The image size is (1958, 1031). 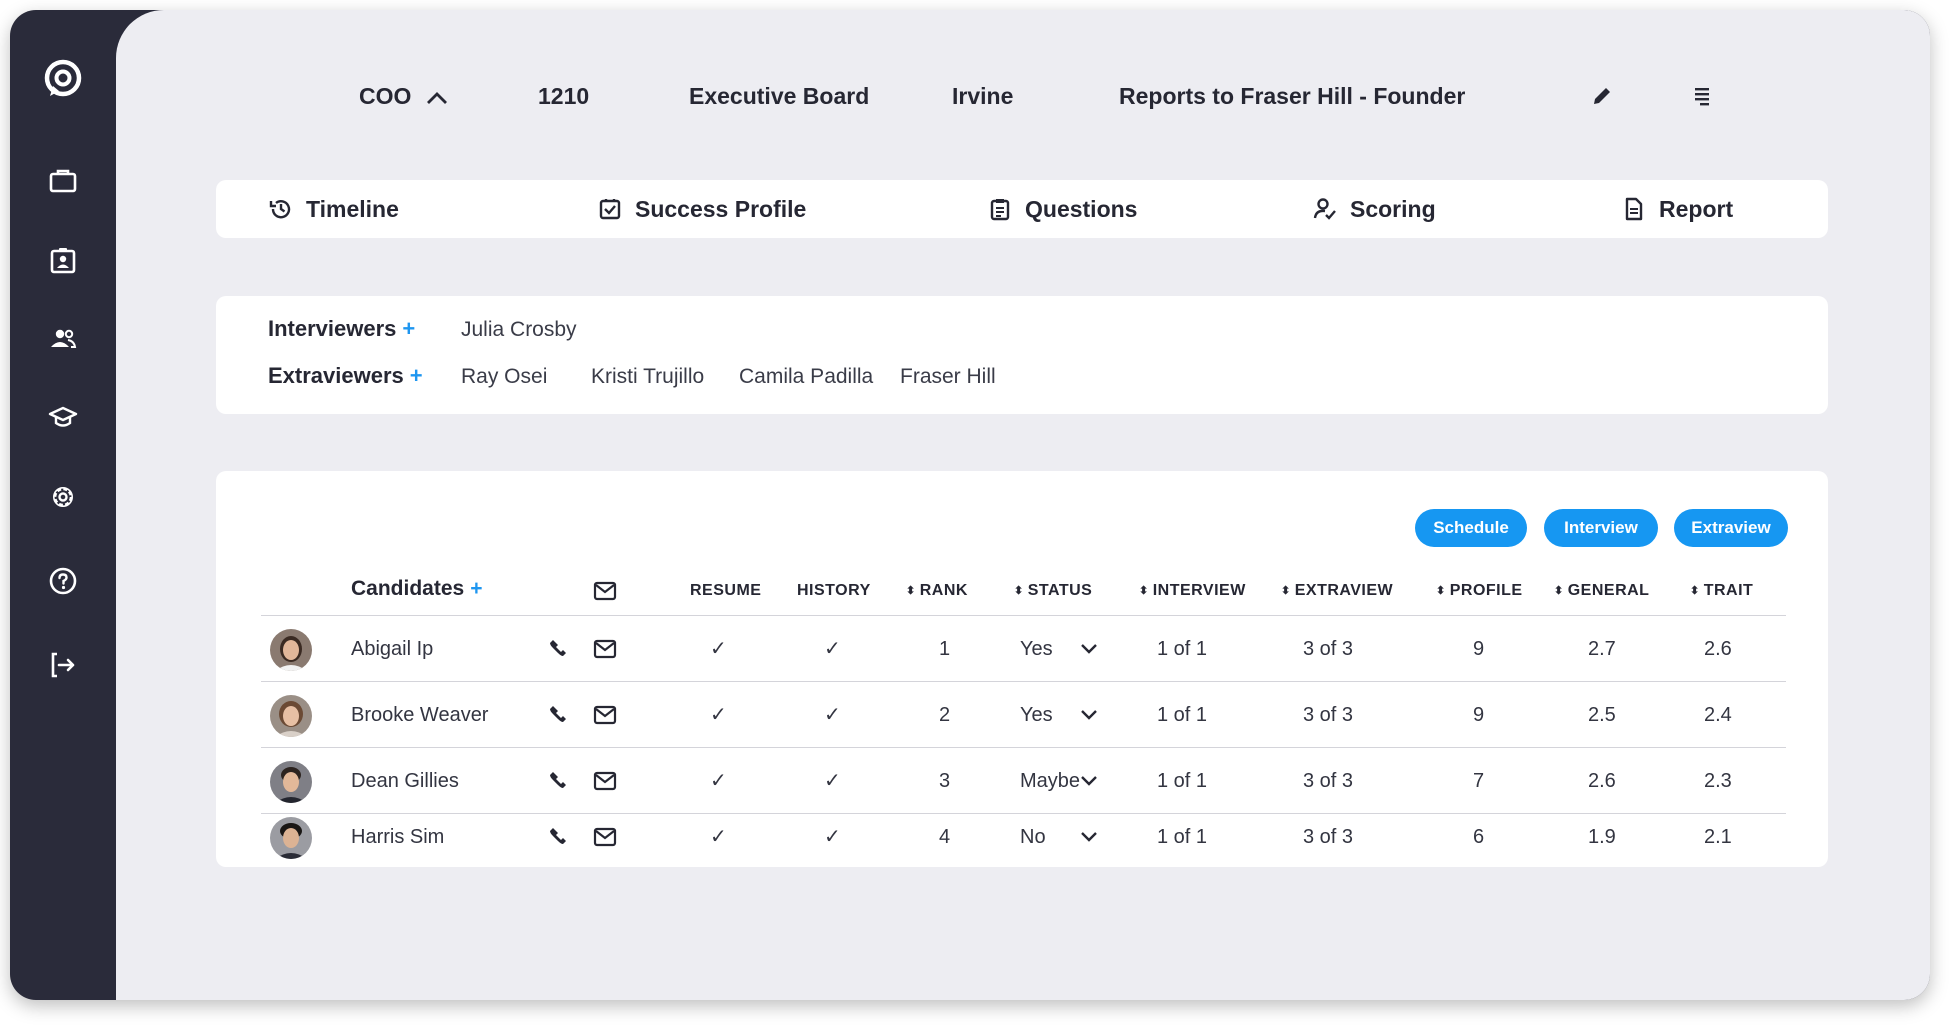 What do you see at coordinates (291, 650) in the screenshot?
I see `avatar` at bounding box center [291, 650].